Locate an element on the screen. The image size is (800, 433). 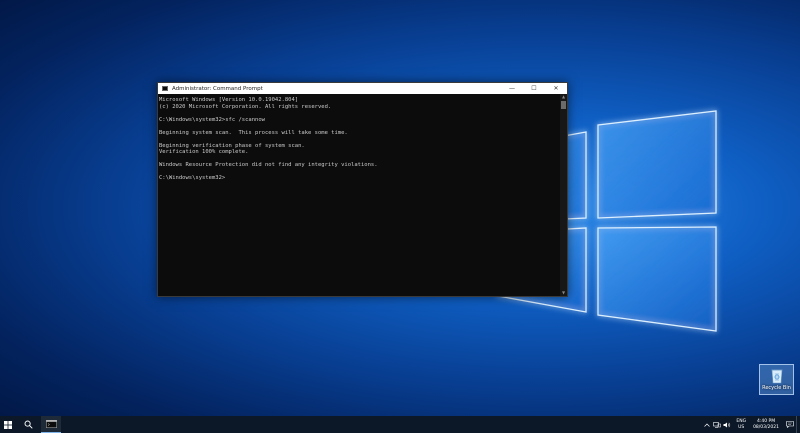
search-icon is located at coordinates (28, 424).